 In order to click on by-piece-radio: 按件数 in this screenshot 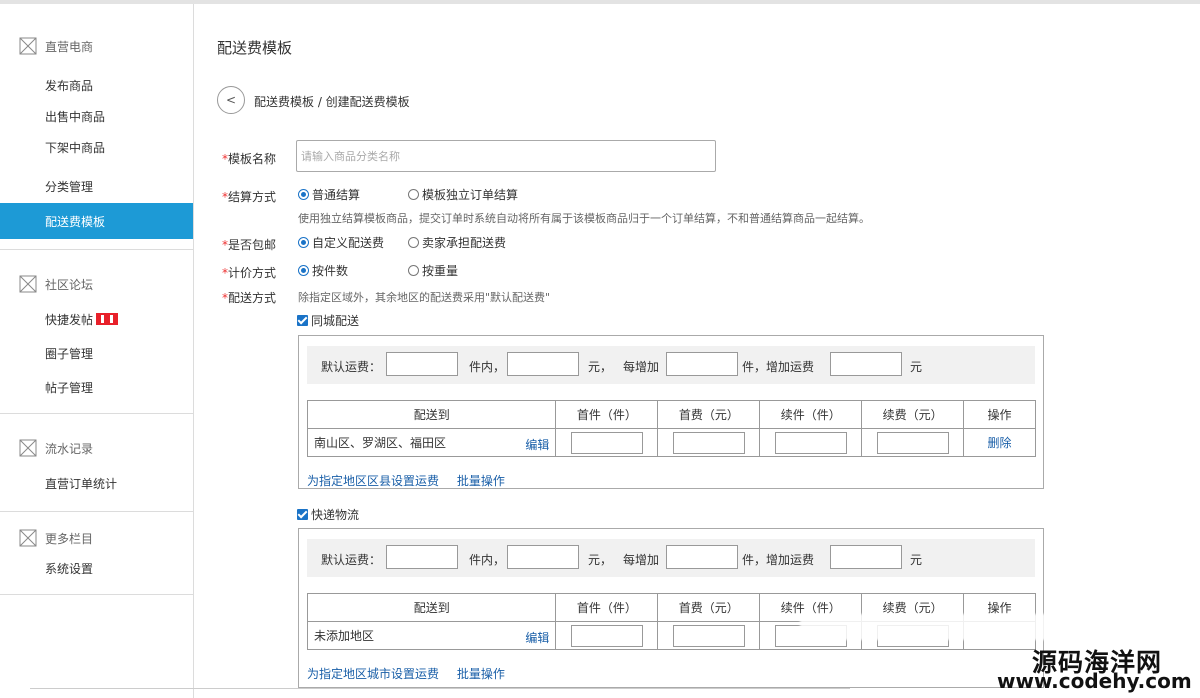, I will do `click(323, 270)`.